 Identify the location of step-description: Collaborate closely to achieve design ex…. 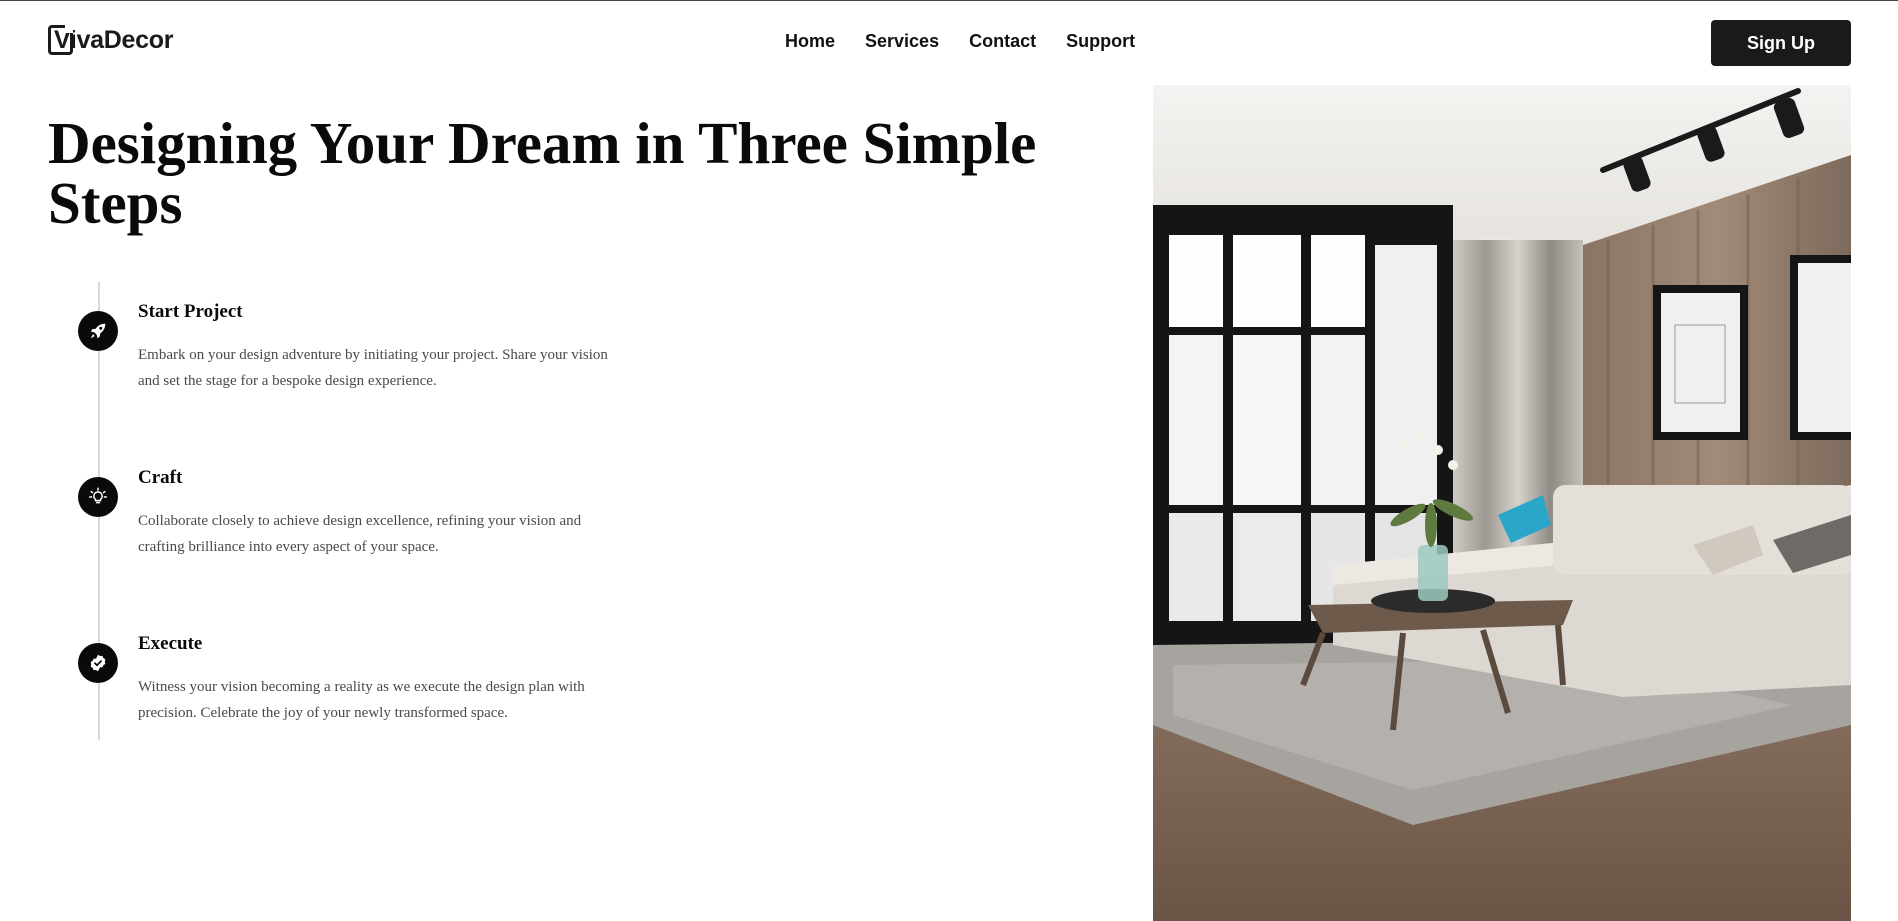
(360, 534).